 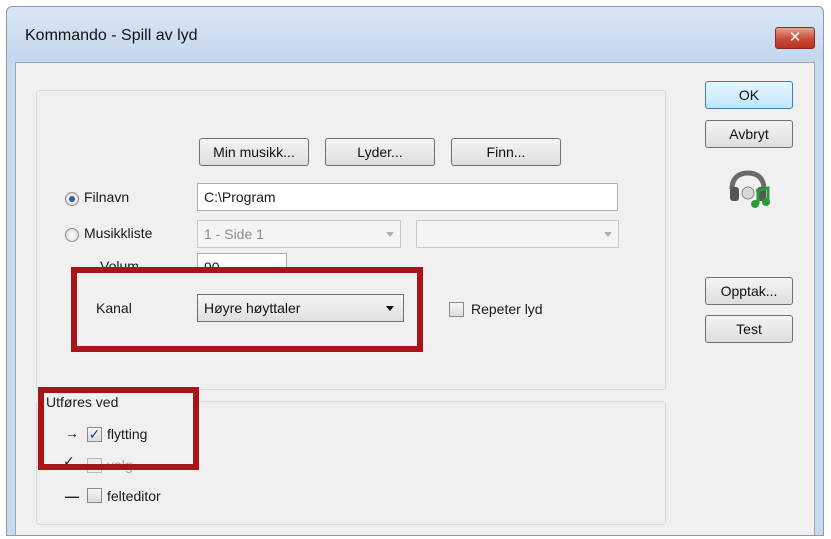 What do you see at coordinates (299, 234) in the screenshot?
I see `playlist-select: 1 - Side 1` at bounding box center [299, 234].